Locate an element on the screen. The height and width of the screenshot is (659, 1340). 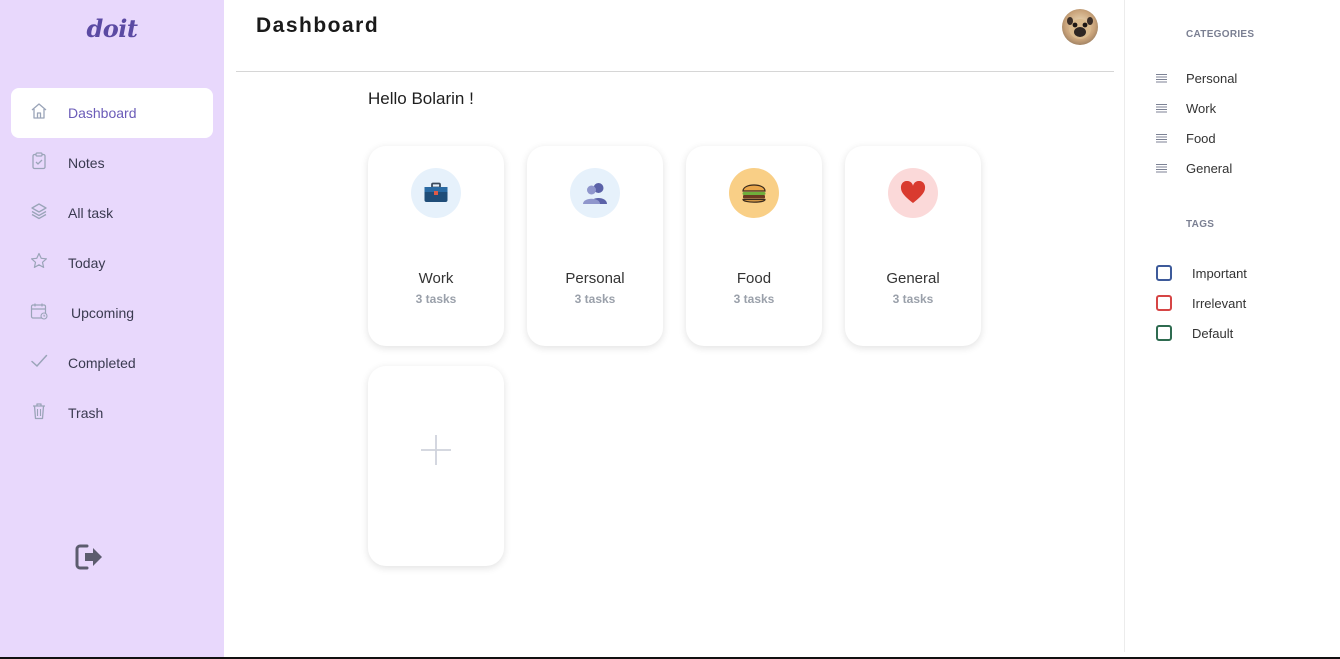
layers-icon is located at coordinates (39, 211).